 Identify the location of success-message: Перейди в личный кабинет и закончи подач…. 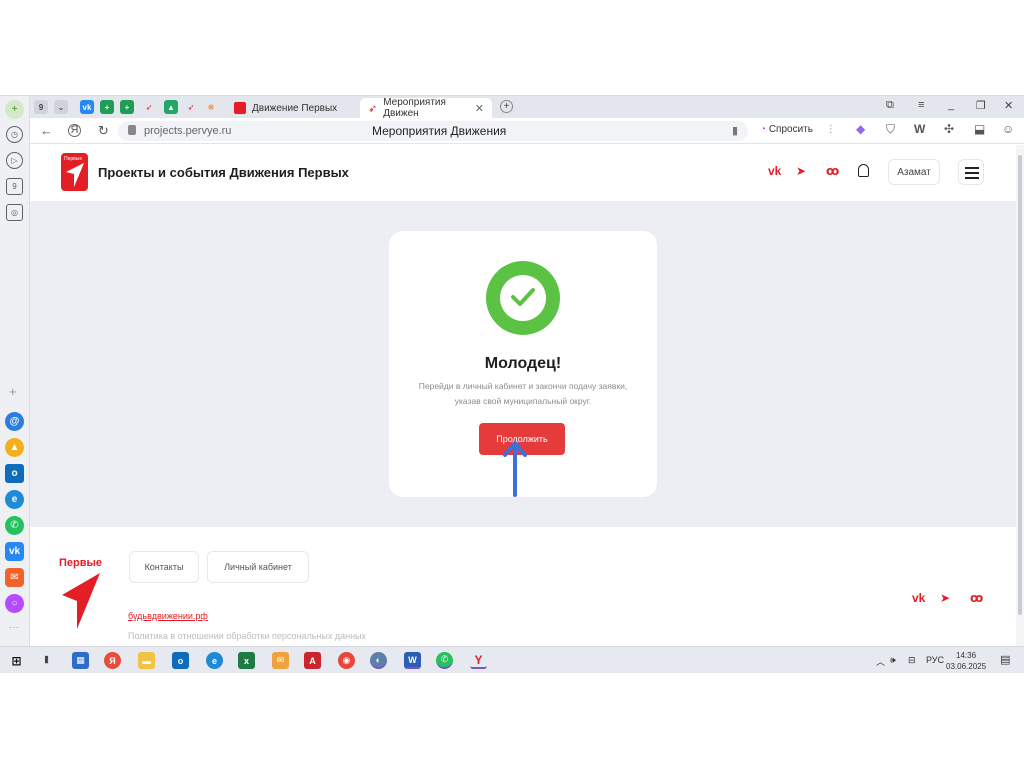
(523, 393).